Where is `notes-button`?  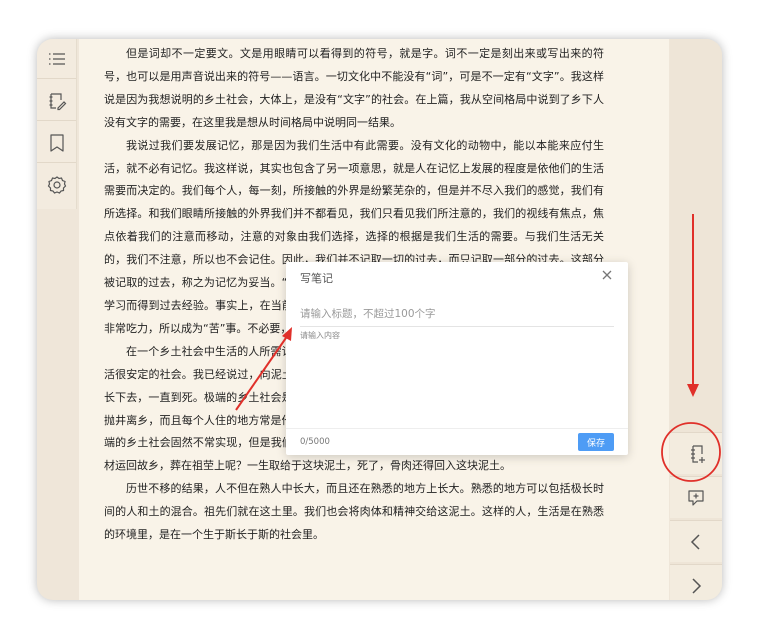
notes-button is located at coordinates (56, 101).